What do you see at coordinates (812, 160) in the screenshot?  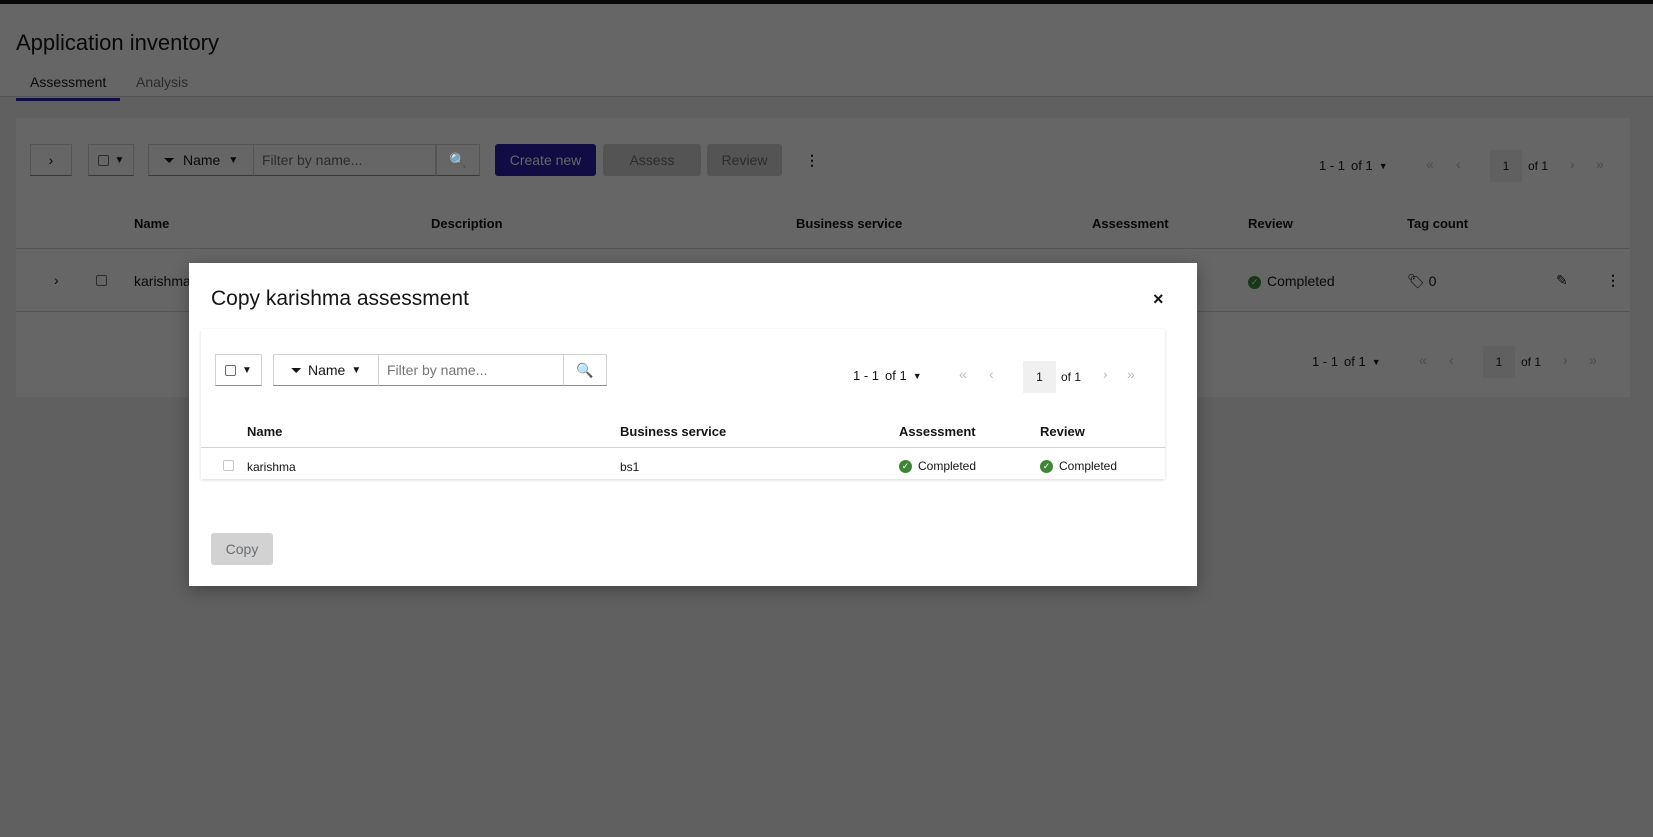 I see `kebab-menu-icon: ⋮` at bounding box center [812, 160].